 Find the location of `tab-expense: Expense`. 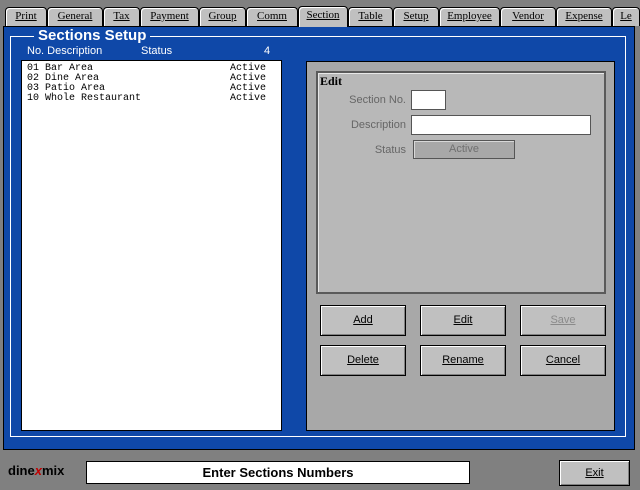

tab-expense: Expense is located at coordinates (584, 16).